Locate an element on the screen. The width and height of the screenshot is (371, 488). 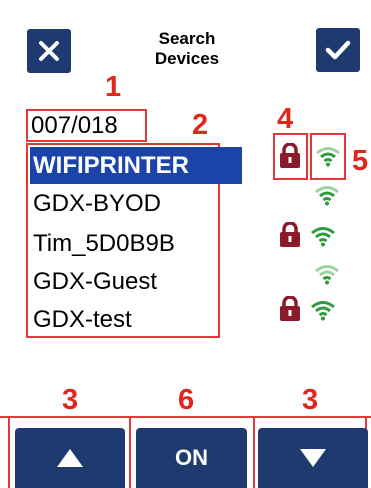
confirm-button is located at coordinates (338, 50).